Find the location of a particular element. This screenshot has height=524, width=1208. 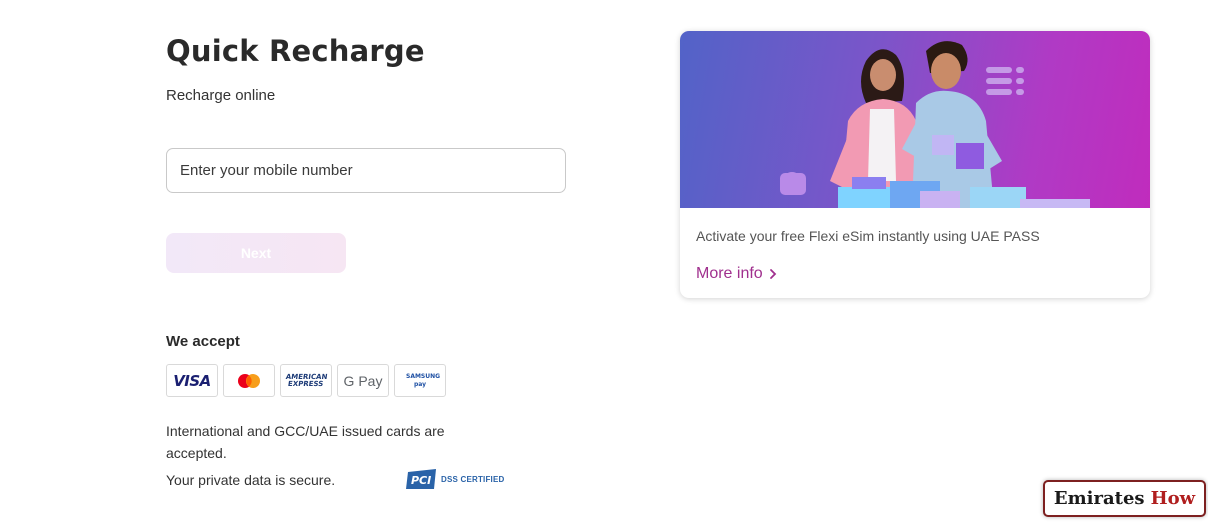

more-info-label: More info is located at coordinates (729, 273).